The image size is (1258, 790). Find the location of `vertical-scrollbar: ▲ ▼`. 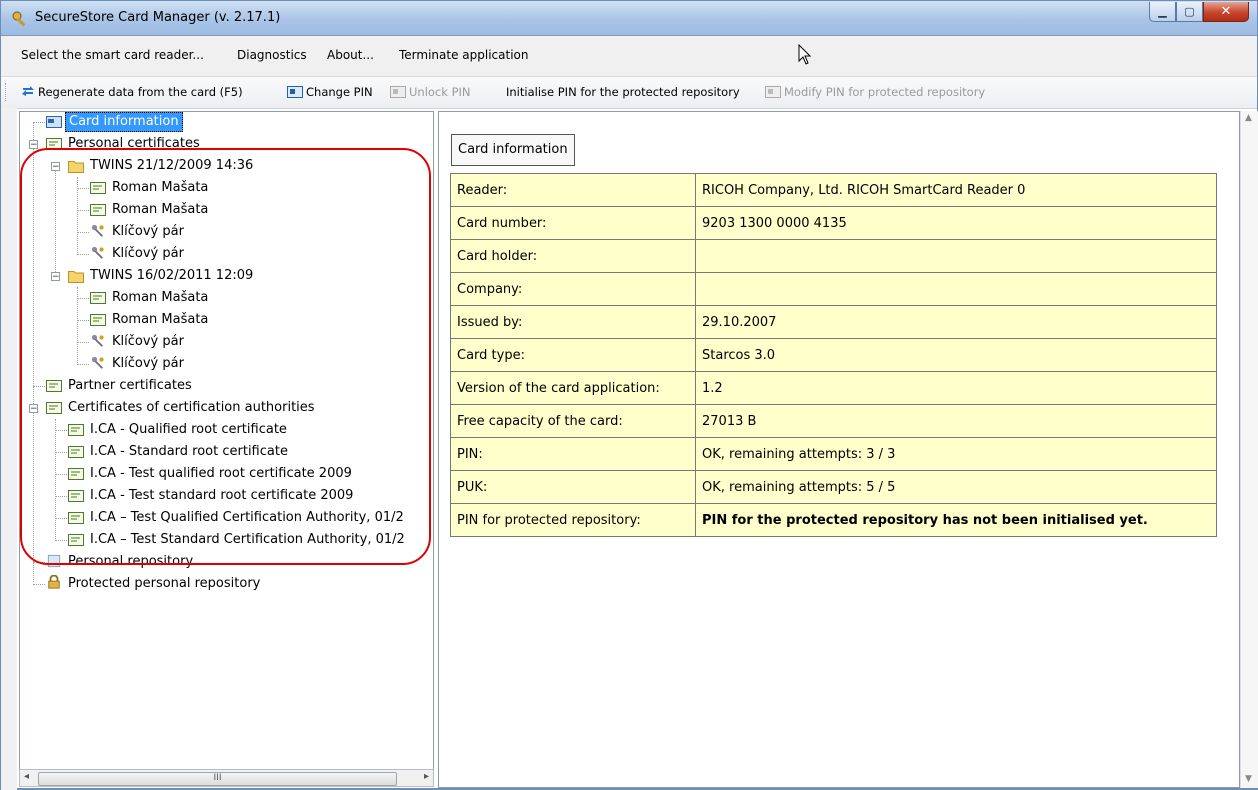

vertical-scrollbar: ▲ ▼ is located at coordinates (1249, 449).